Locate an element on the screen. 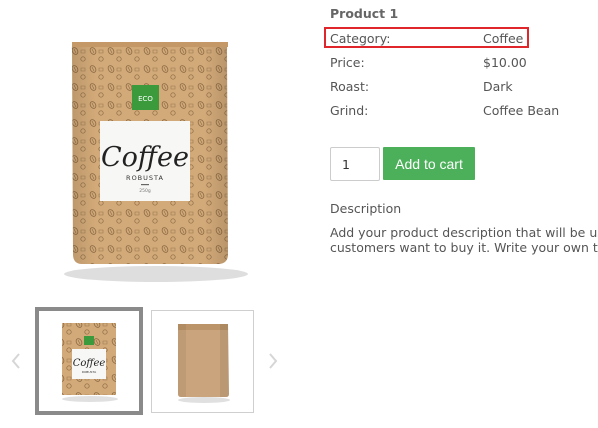 The width and height of the screenshot is (598, 428). chevron-left-icon is located at coordinates (15, 361).